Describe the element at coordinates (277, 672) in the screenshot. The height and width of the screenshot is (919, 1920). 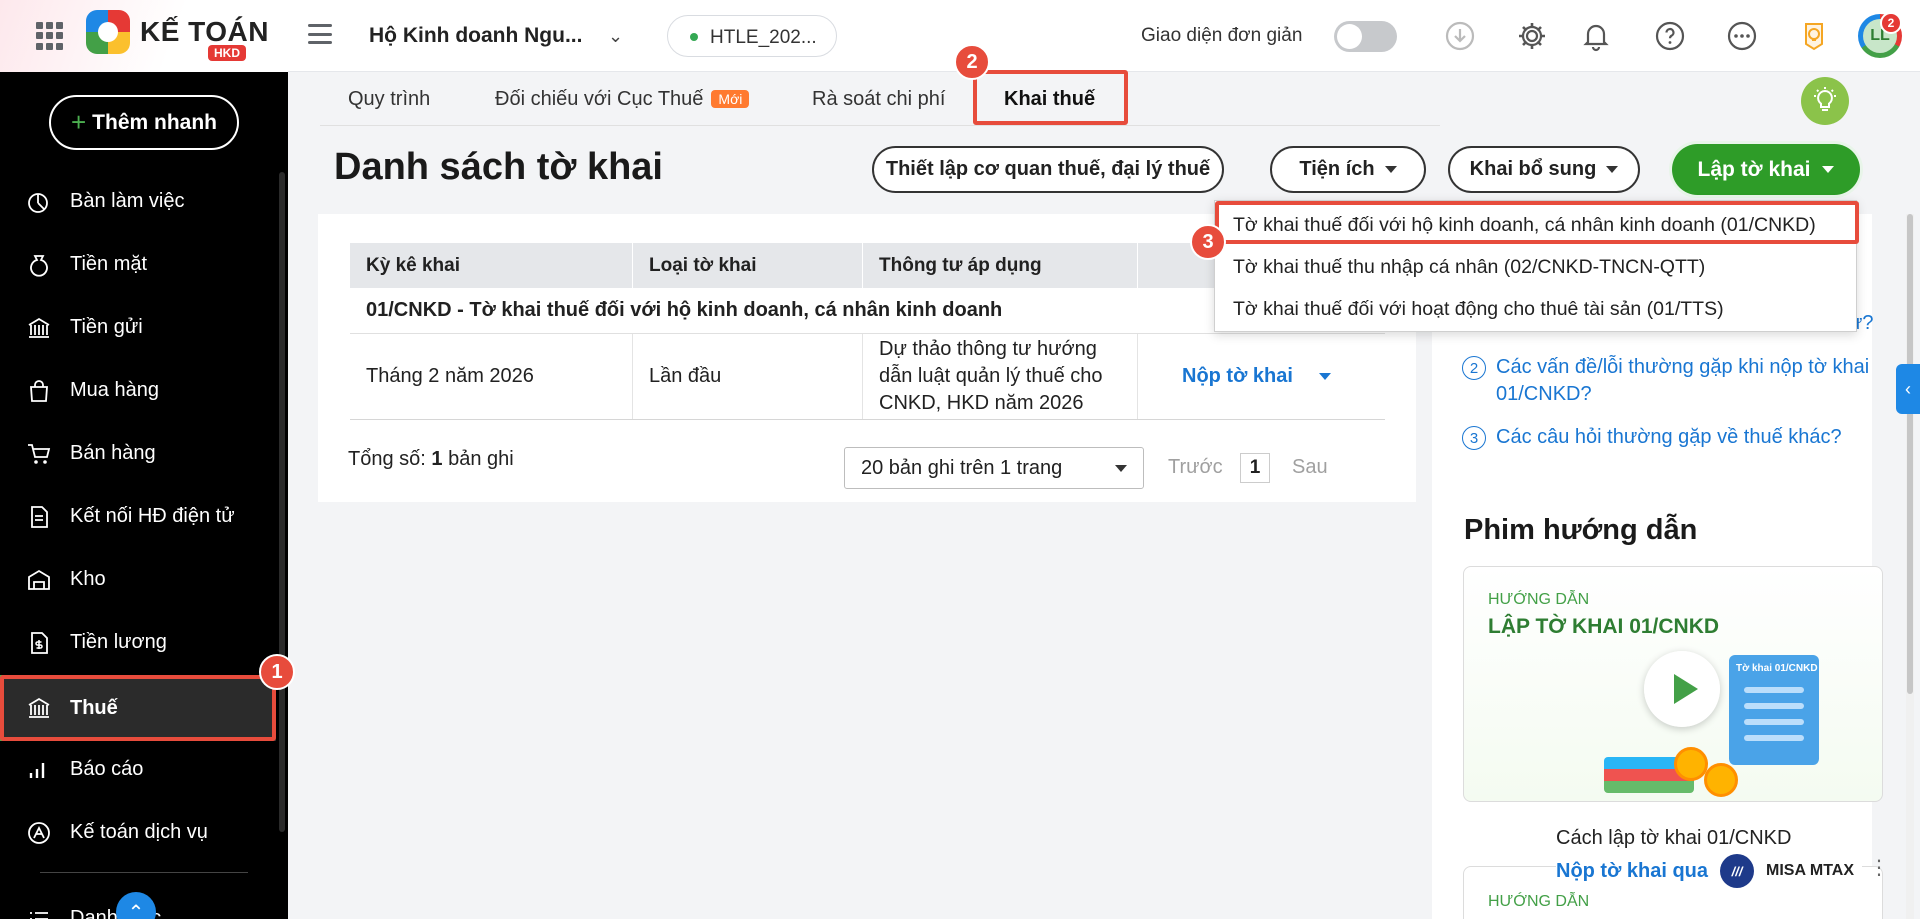
I see `step-marker-1: 1` at that location.